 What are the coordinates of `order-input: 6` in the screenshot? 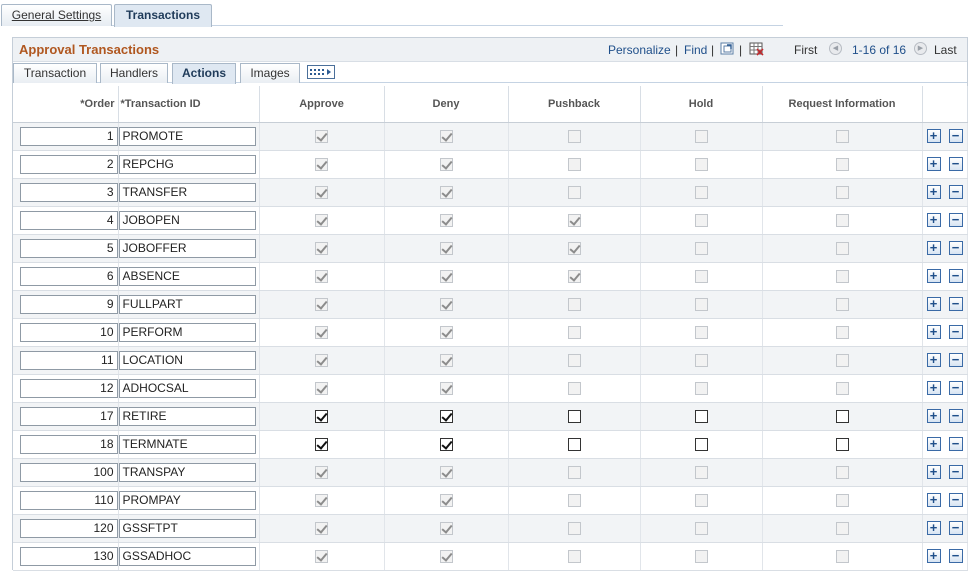 It's located at (68, 276).